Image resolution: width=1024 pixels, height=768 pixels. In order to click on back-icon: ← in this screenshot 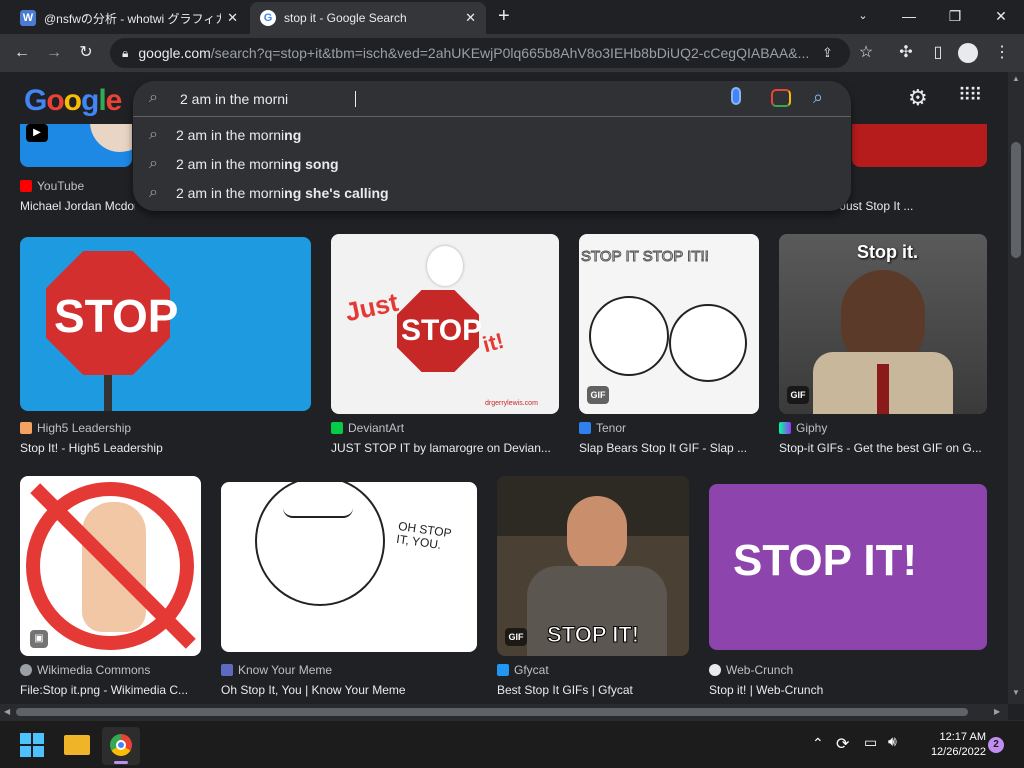, I will do `click(22, 53)`.